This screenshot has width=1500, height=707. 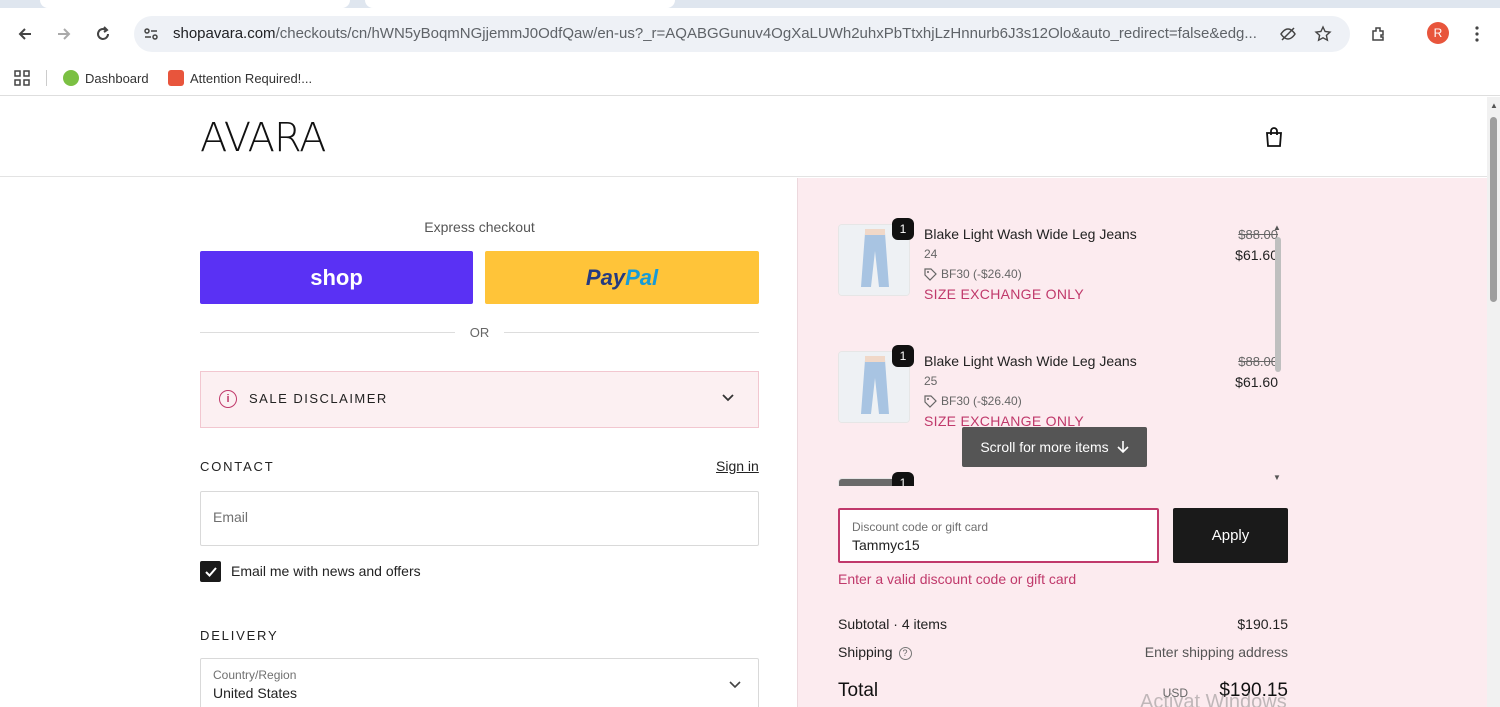 I want to click on extensions-icon, so click(x=1379, y=34).